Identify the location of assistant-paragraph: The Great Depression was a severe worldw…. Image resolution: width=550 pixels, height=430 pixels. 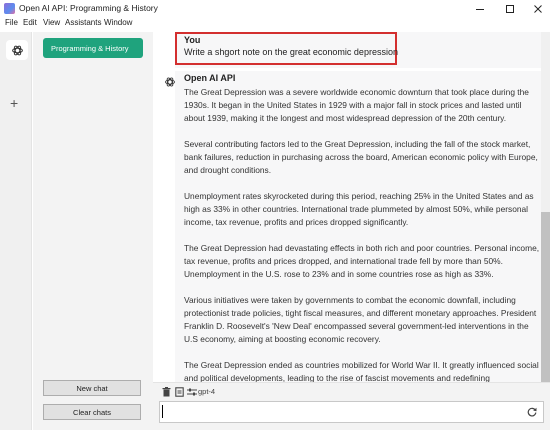
(356, 105).